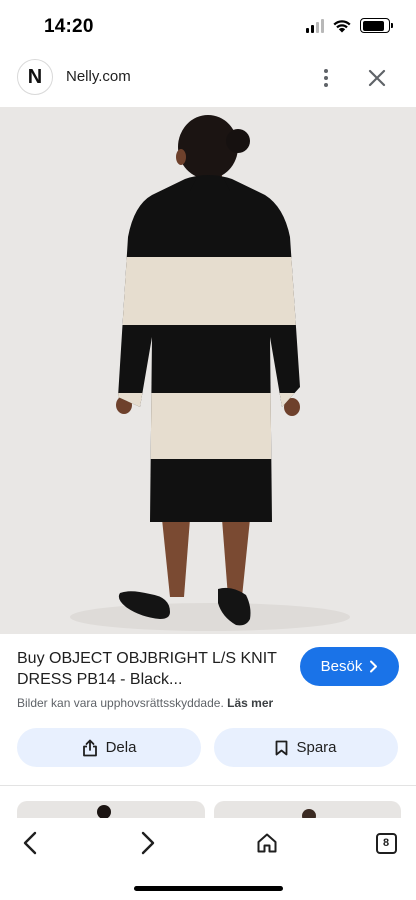  I want to click on read-more-link: Läs mer, so click(250, 703).